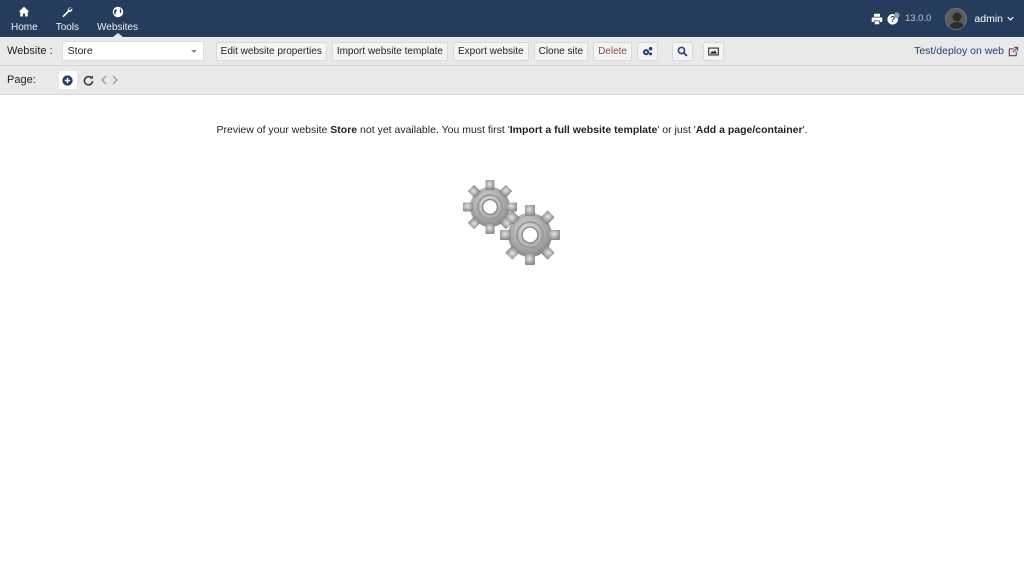  Describe the element at coordinates (80, 51) in the screenshot. I see `website-select-value: Store` at that location.